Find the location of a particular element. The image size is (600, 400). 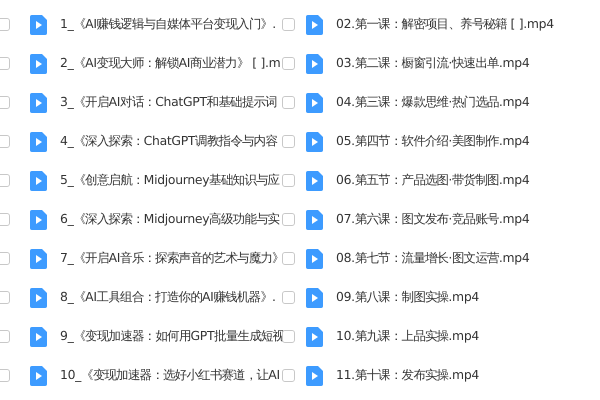

file-name: 7_《开启AI音乐：探索声音的艺术与魔力》 is located at coordinates (172, 258).